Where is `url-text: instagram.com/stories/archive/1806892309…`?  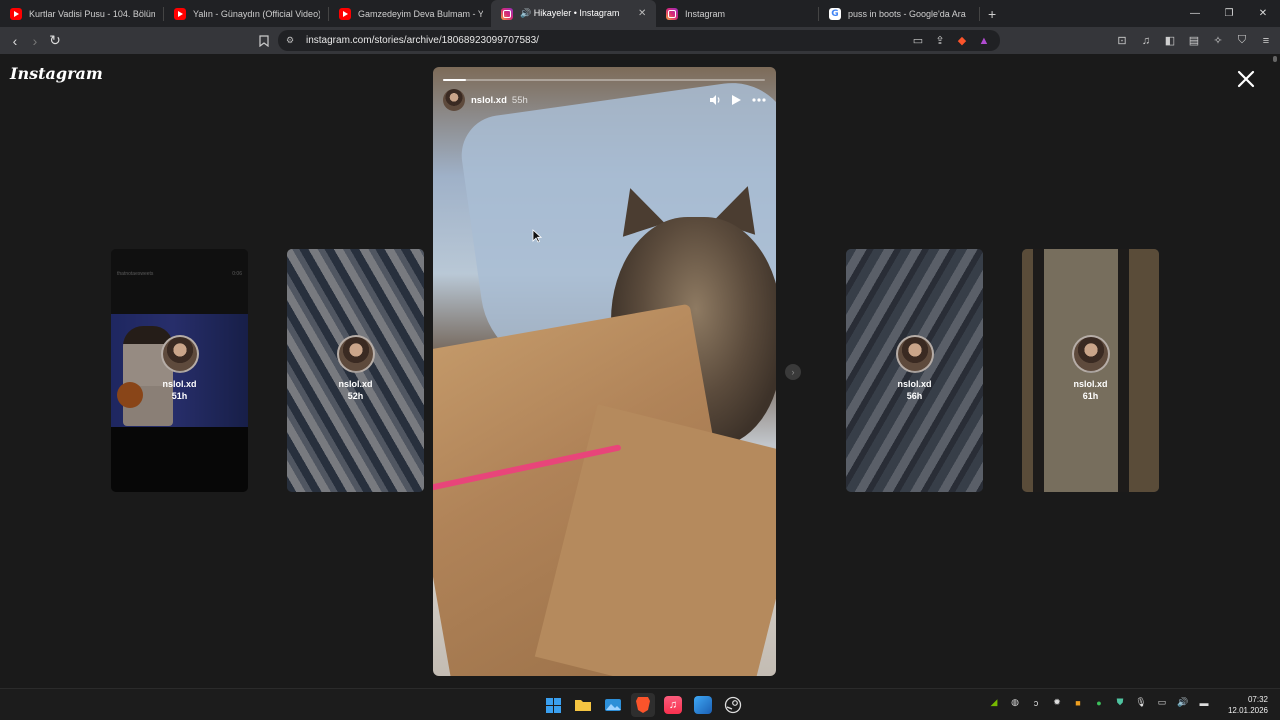 url-text: instagram.com/stories/archive/1806892309… is located at coordinates (422, 40).